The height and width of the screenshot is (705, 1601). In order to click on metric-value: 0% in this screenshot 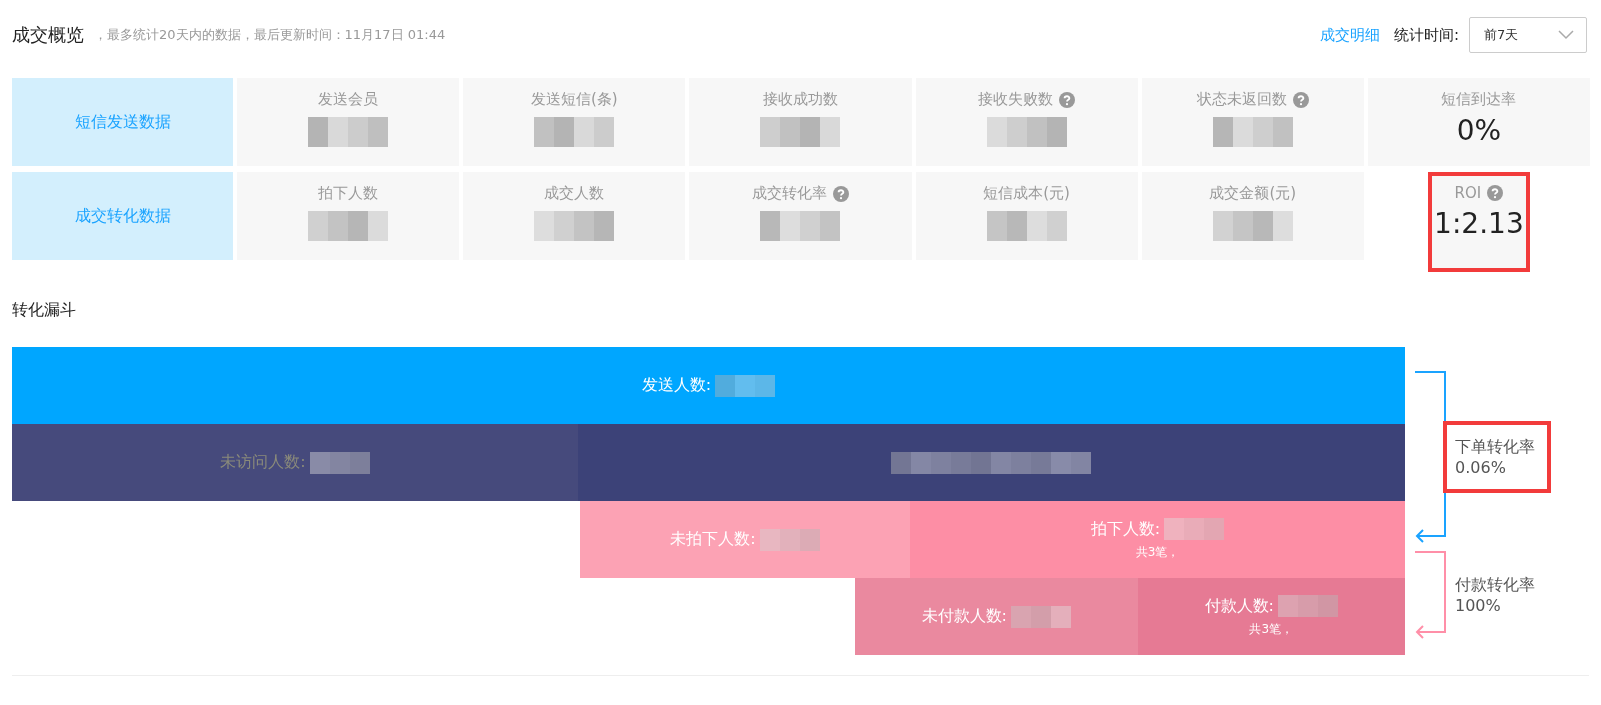, I will do `click(1479, 131)`.